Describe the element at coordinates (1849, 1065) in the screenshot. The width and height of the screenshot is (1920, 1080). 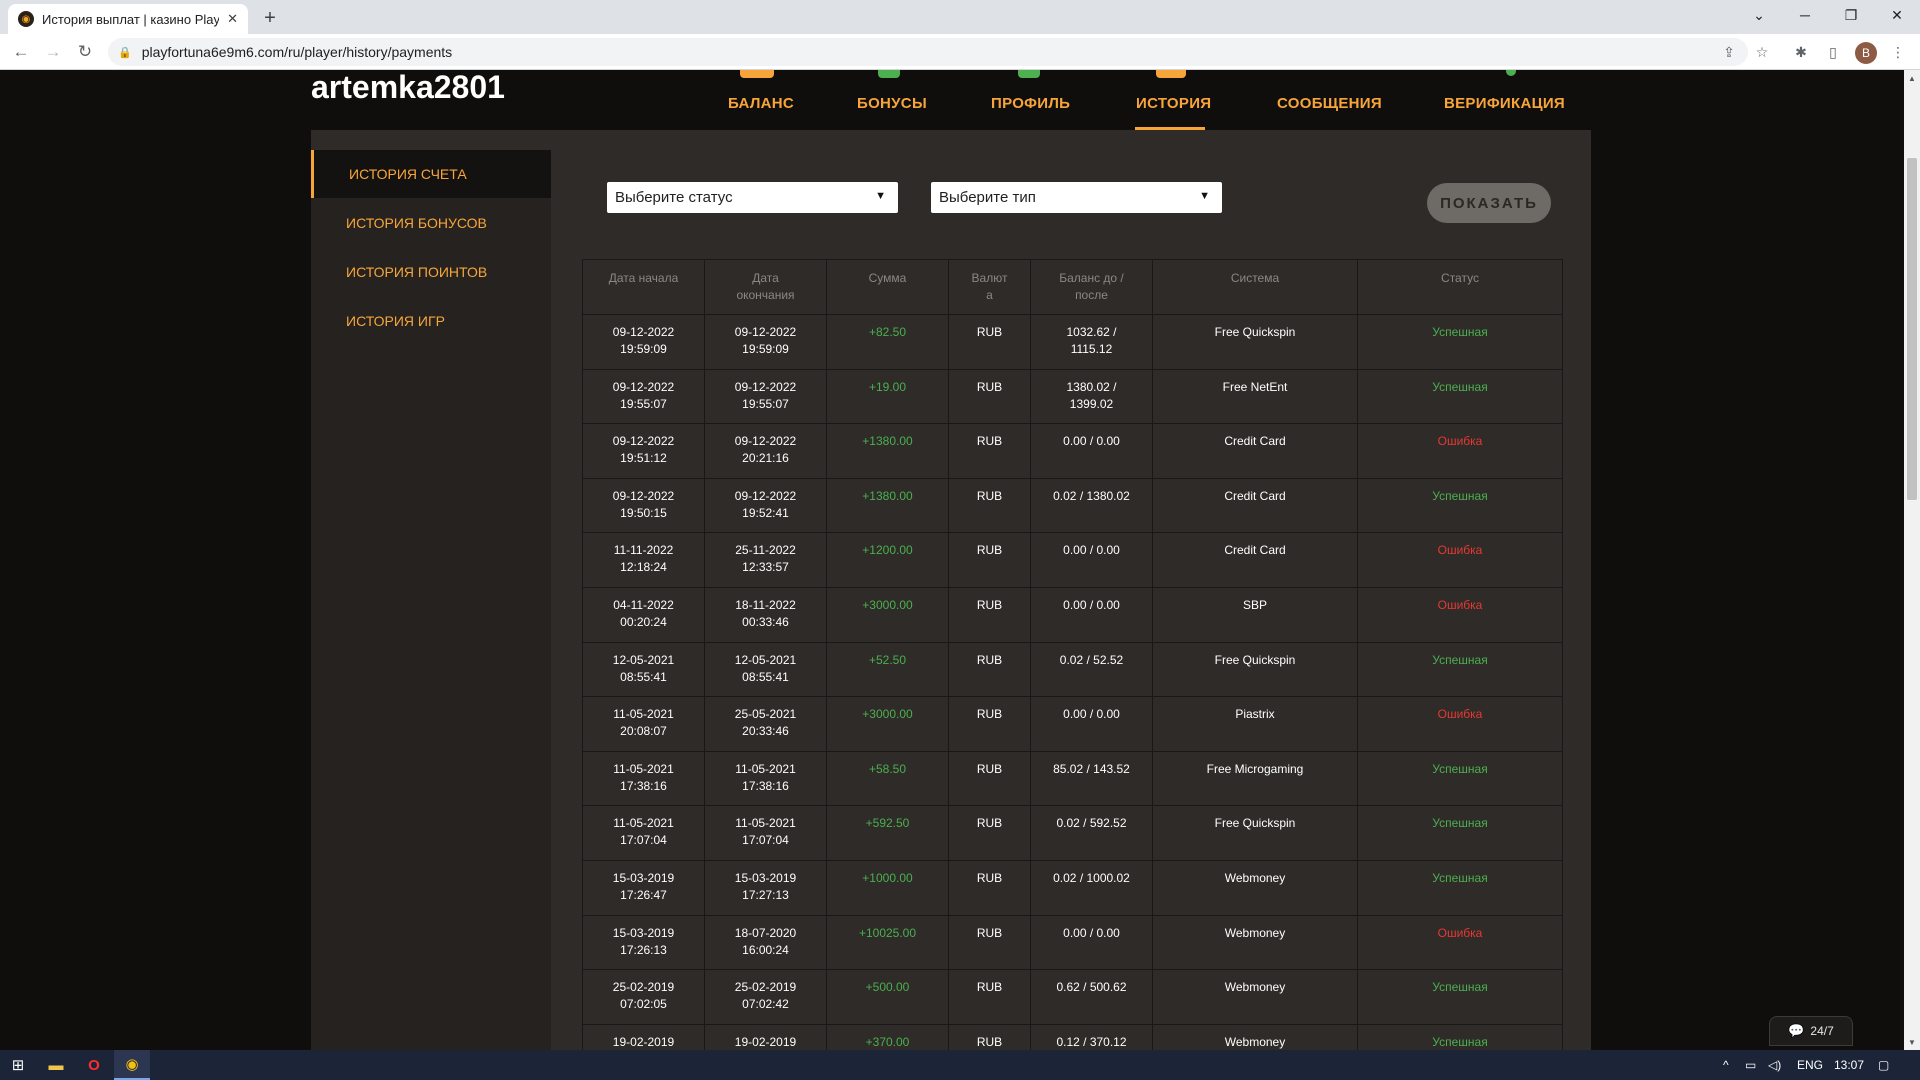
I see `clock: 13:07` at that location.